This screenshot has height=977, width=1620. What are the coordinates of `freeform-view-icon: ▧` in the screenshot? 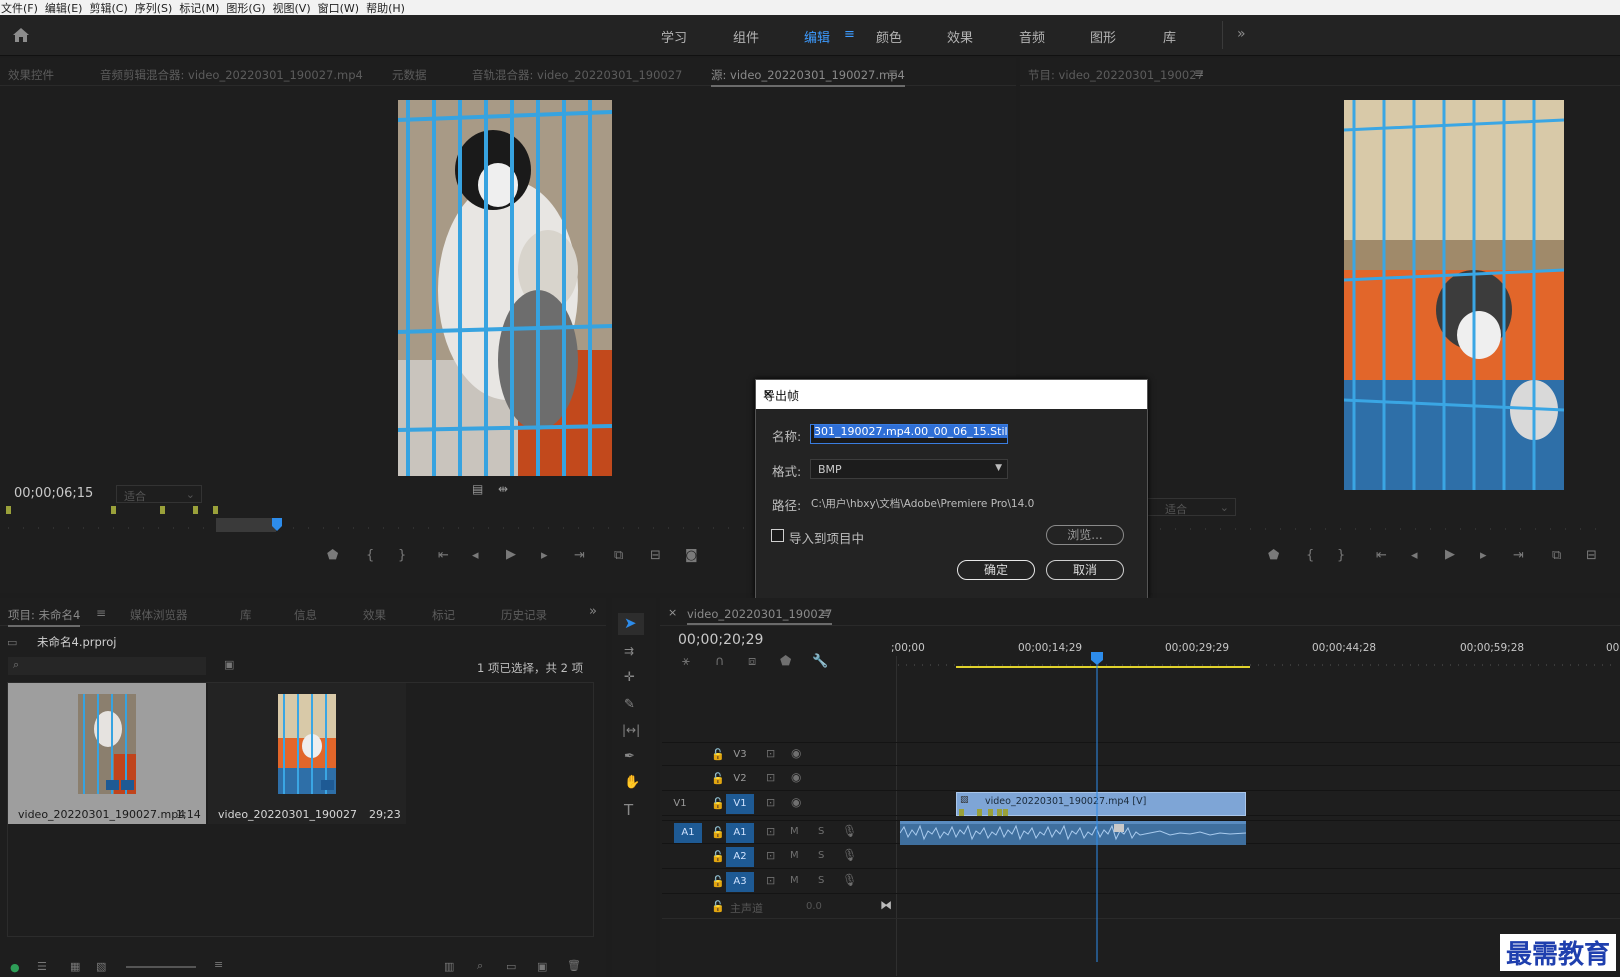 It's located at (101, 966).